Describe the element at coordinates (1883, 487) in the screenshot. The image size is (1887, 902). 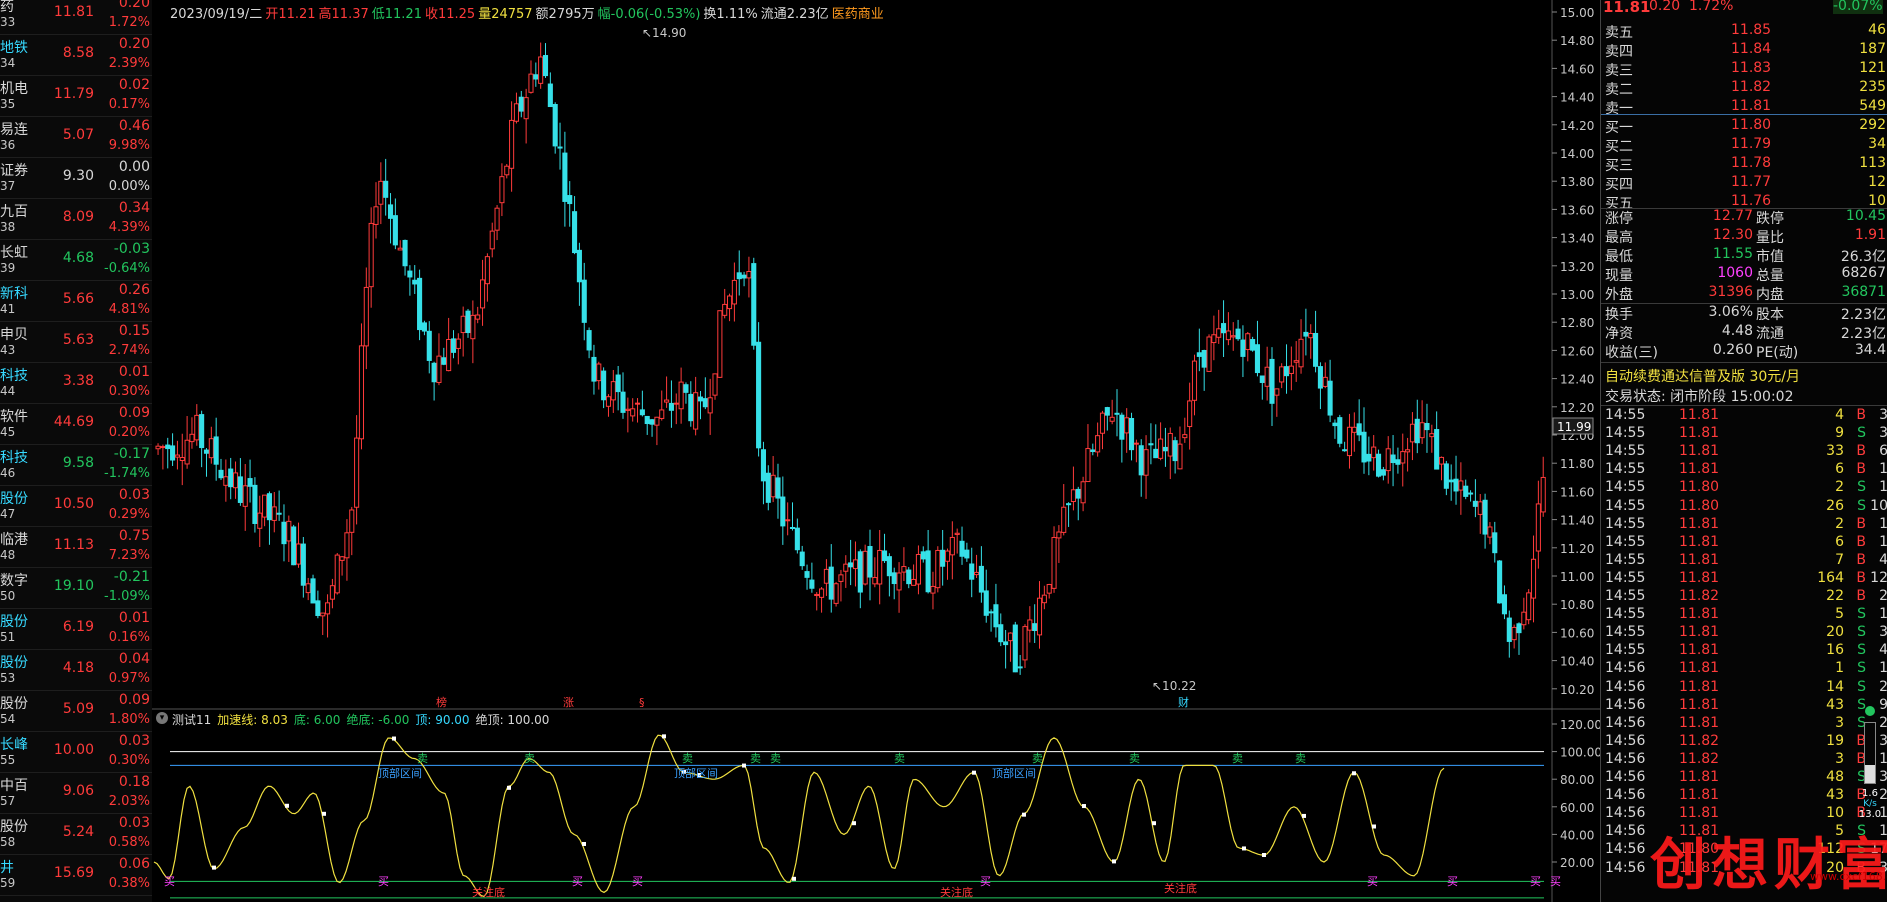
I see `tick-count: 1` at that location.